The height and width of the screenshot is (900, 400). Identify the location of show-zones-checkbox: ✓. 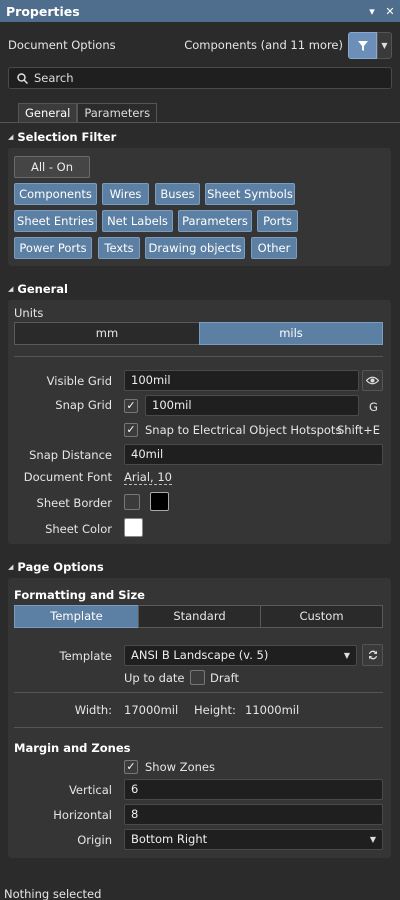
(131, 767).